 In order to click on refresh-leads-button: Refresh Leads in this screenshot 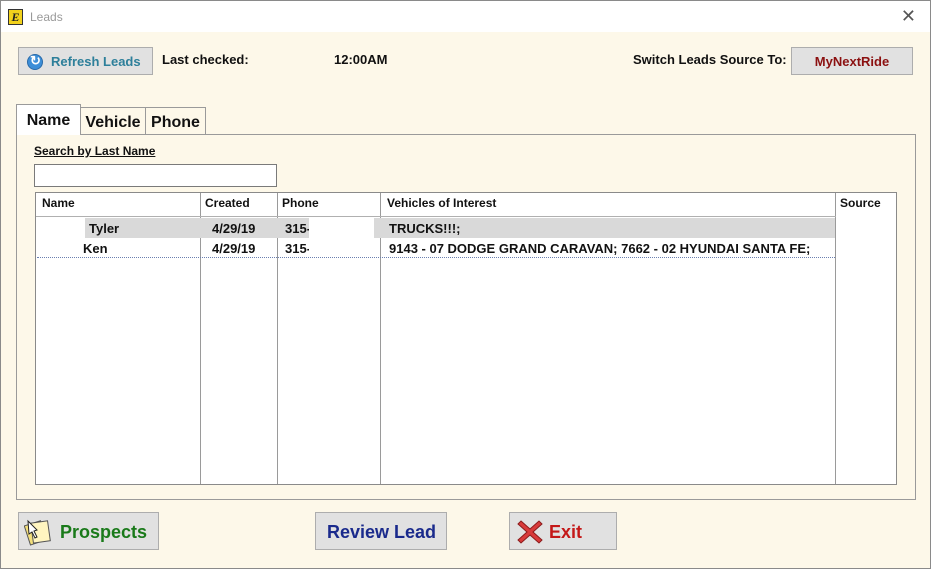, I will do `click(85, 61)`.